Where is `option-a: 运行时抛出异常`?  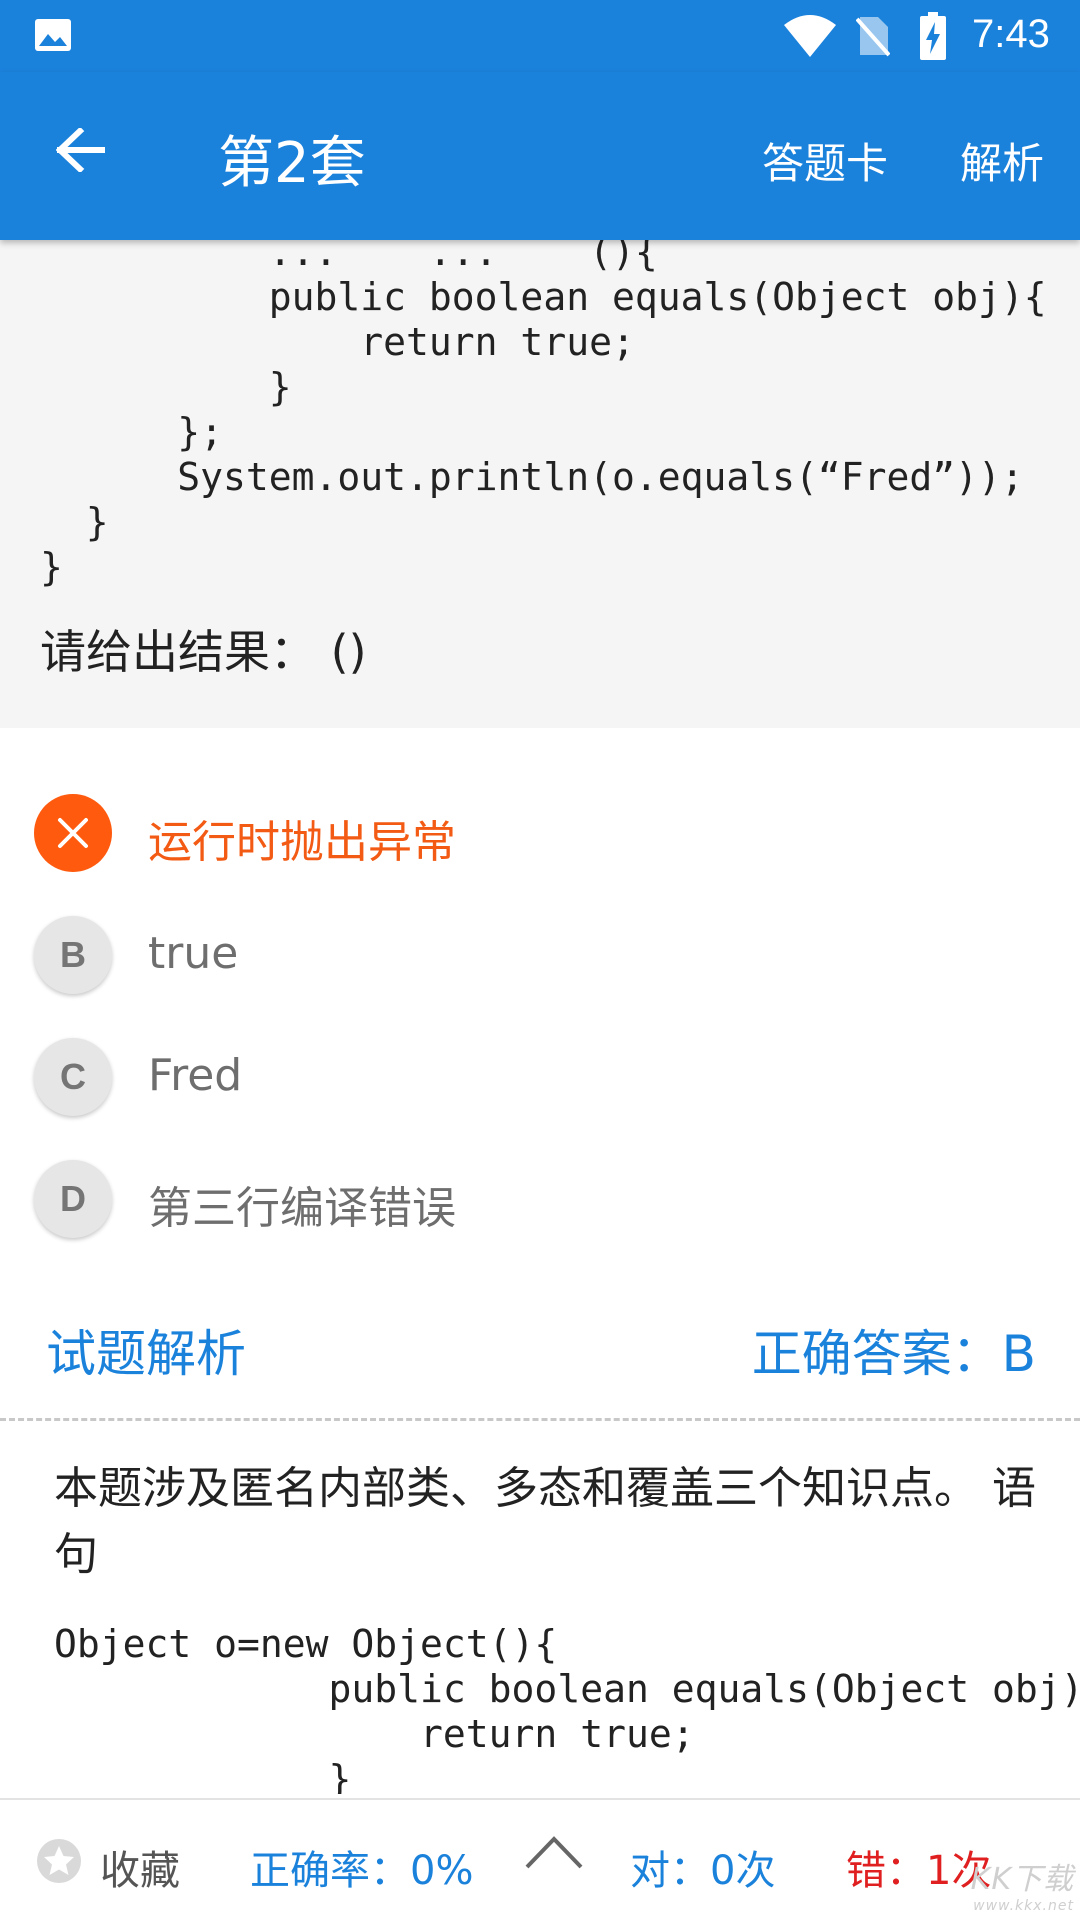 option-a: 运行时抛出异常 is located at coordinates (540, 834).